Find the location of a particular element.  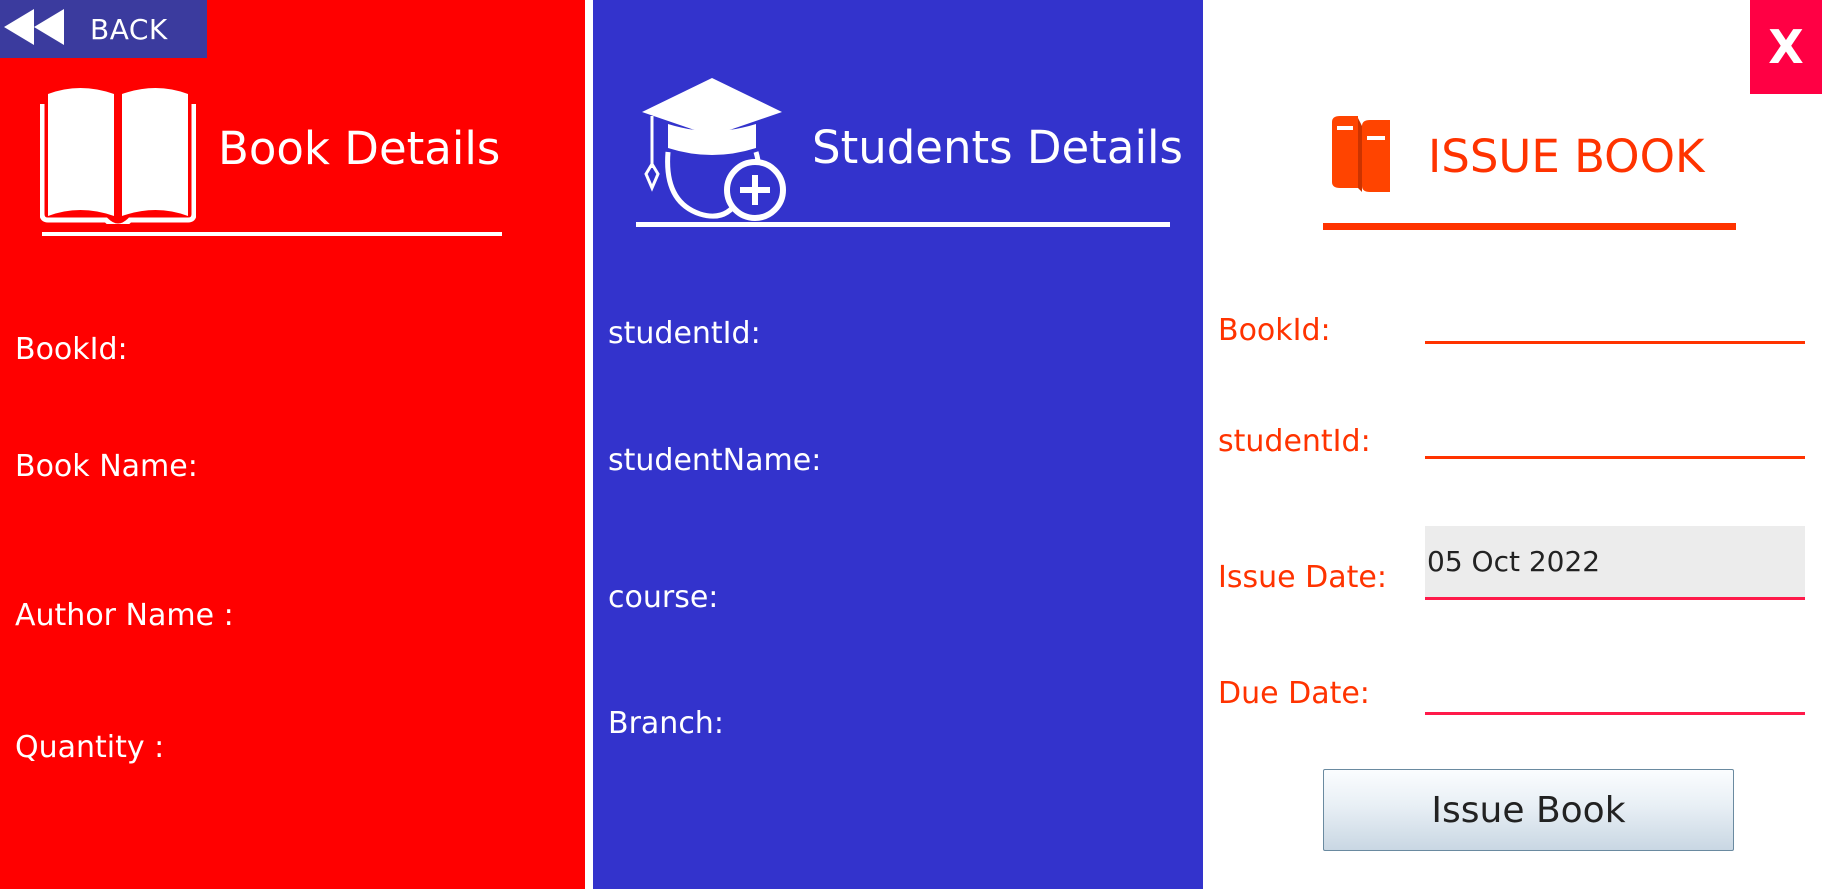

issue-book-button: Issue Book is located at coordinates (1528, 810).